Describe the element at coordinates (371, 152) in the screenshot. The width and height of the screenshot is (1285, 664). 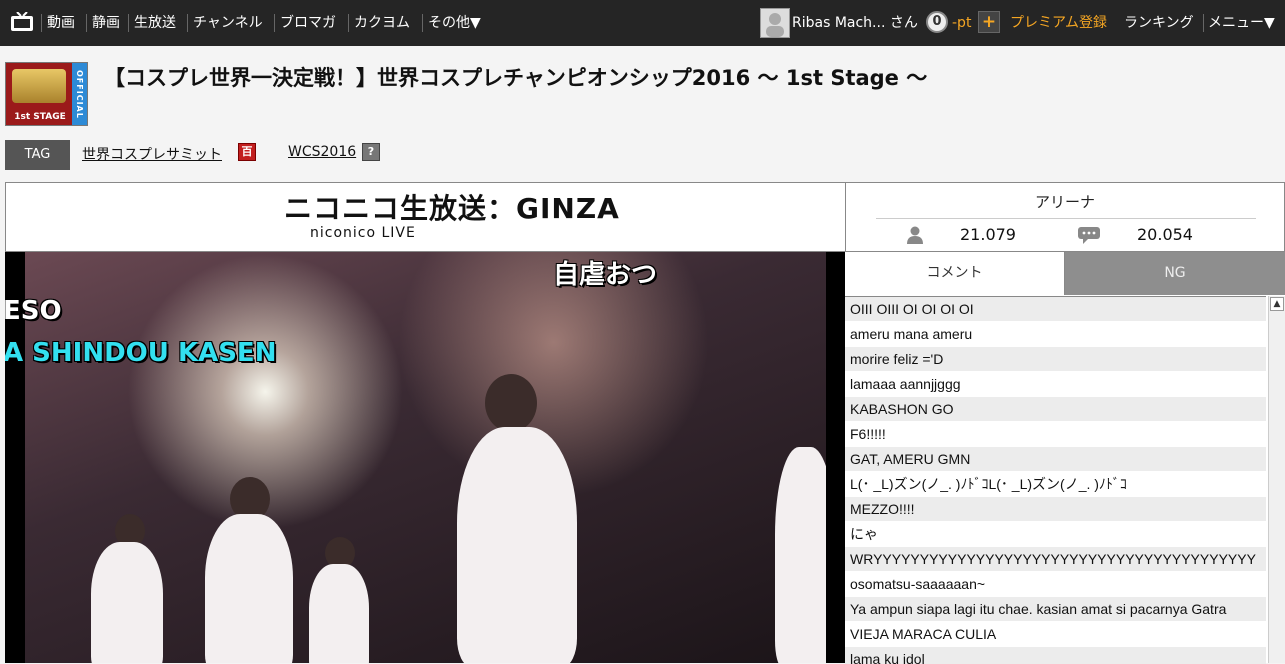
I see `question-icon: ?` at that location.